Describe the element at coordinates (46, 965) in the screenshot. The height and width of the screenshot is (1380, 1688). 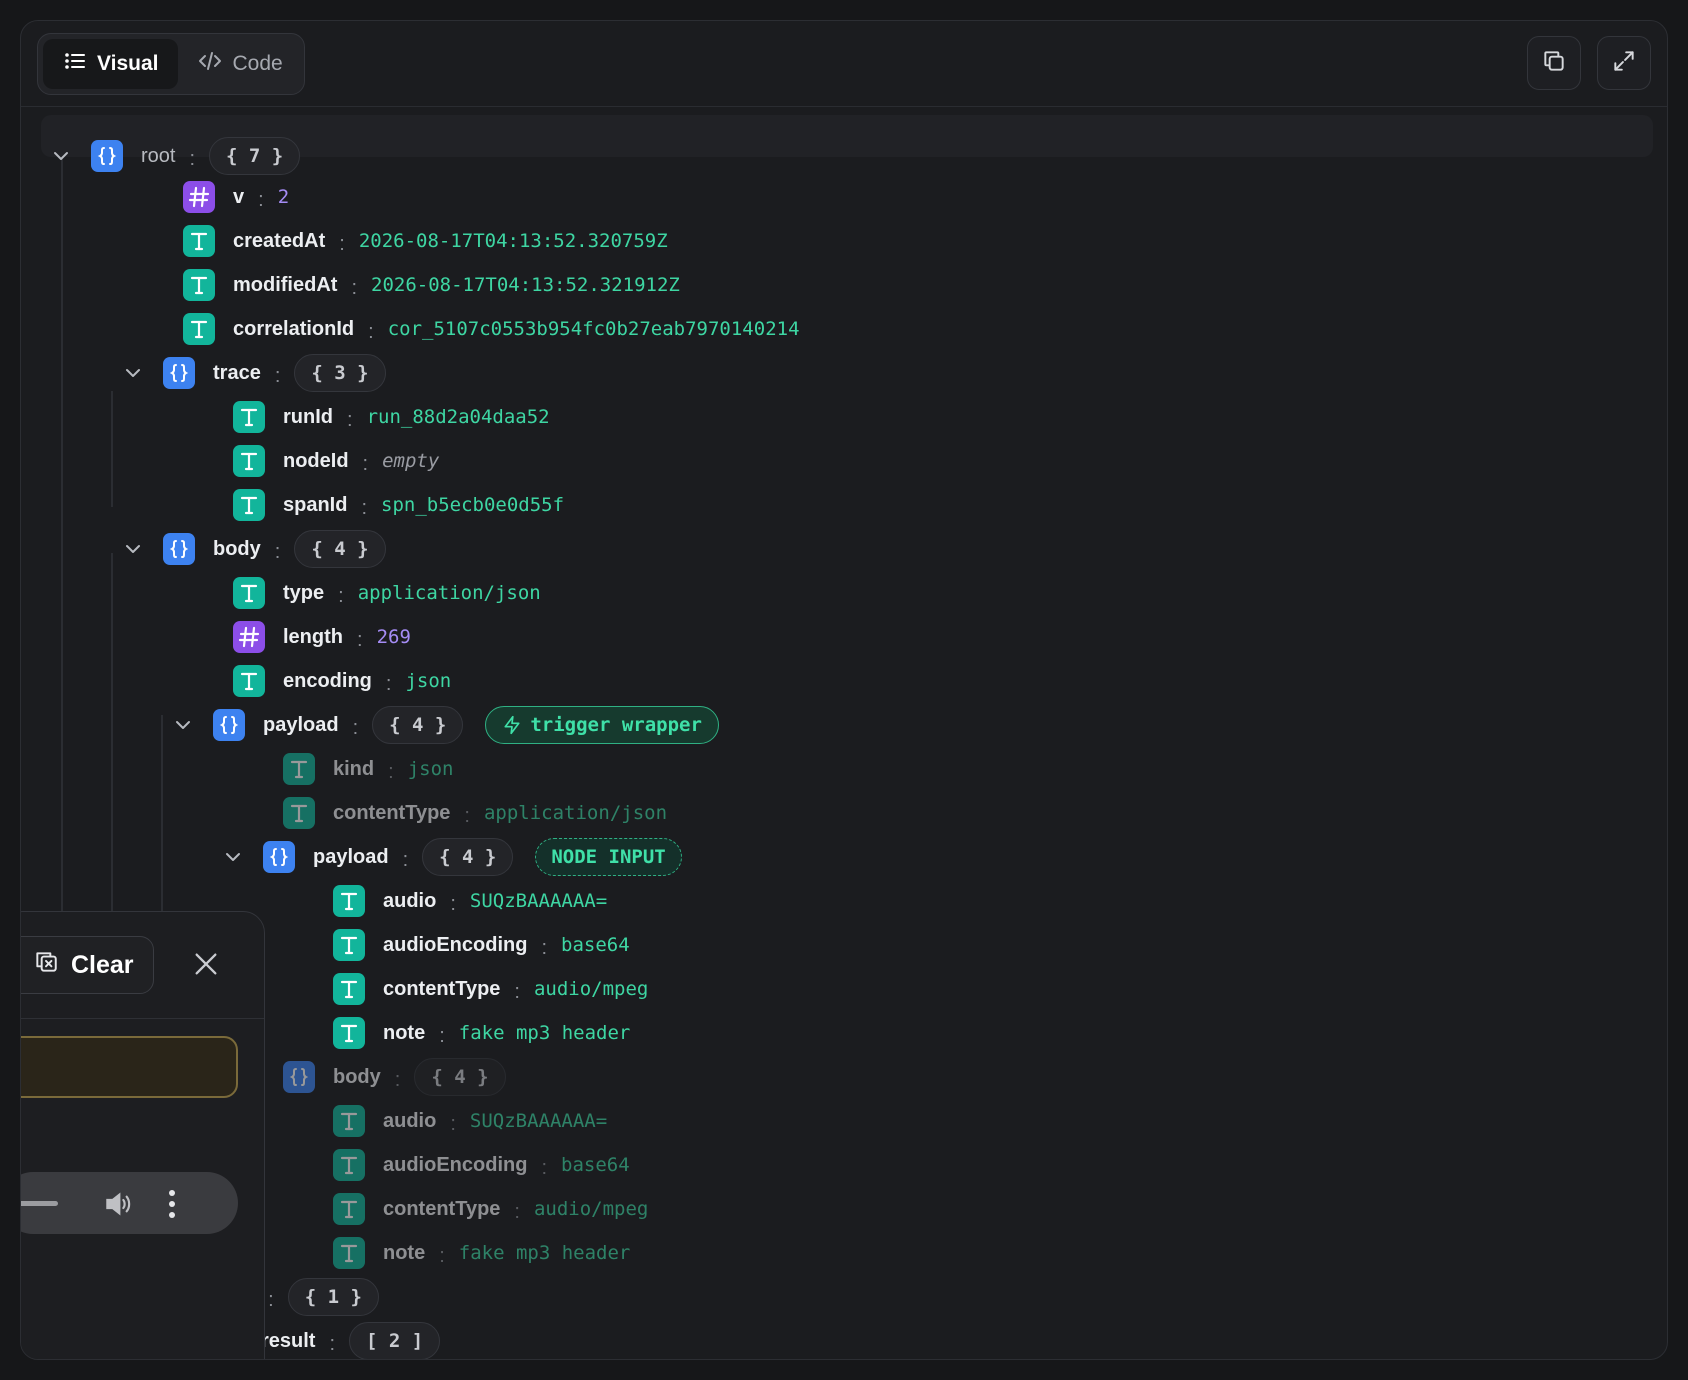
I see `clear-icon` at that location.